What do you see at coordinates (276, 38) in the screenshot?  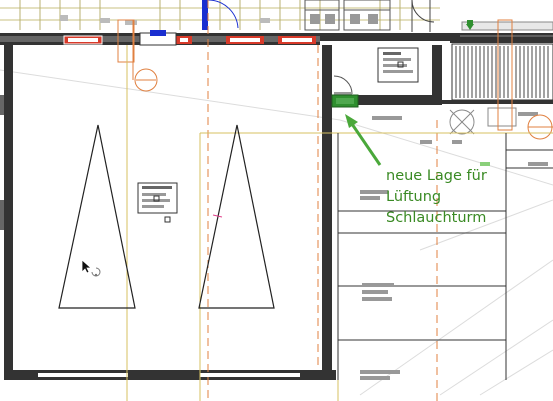 I see `top-wall` at bounding box center [276, 38].